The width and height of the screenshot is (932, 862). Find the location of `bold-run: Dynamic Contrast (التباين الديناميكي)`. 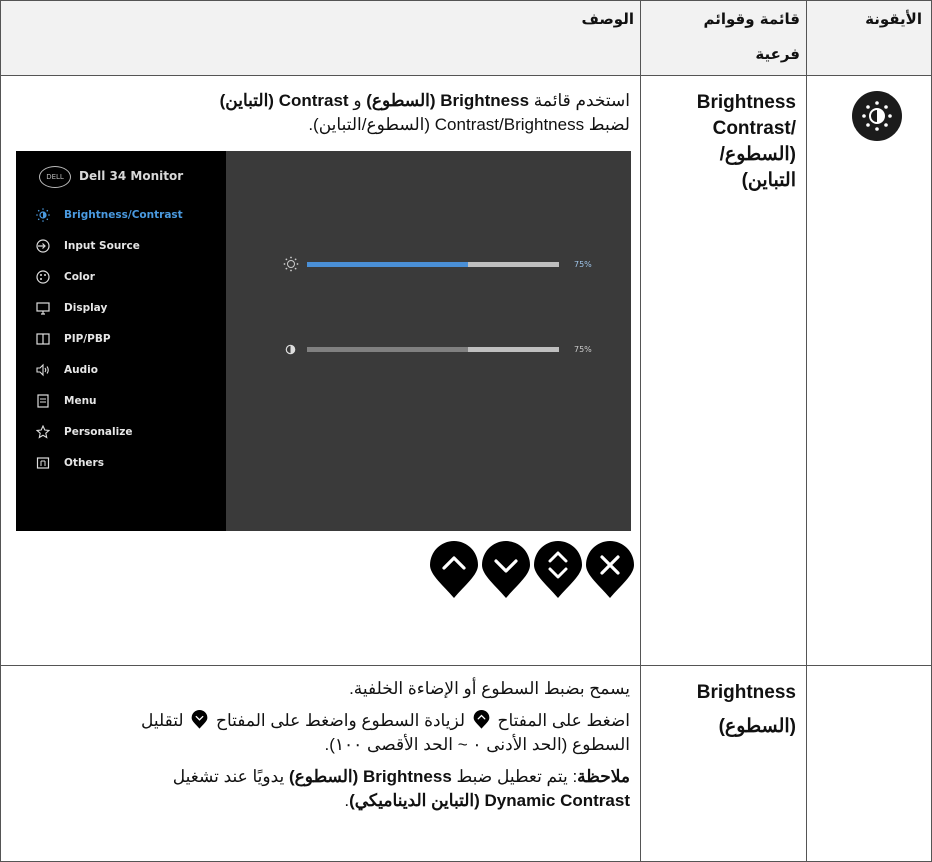

bold-run: Dynamic Contrast (التباين الديناميكي) is located at coordinates (489, 800).